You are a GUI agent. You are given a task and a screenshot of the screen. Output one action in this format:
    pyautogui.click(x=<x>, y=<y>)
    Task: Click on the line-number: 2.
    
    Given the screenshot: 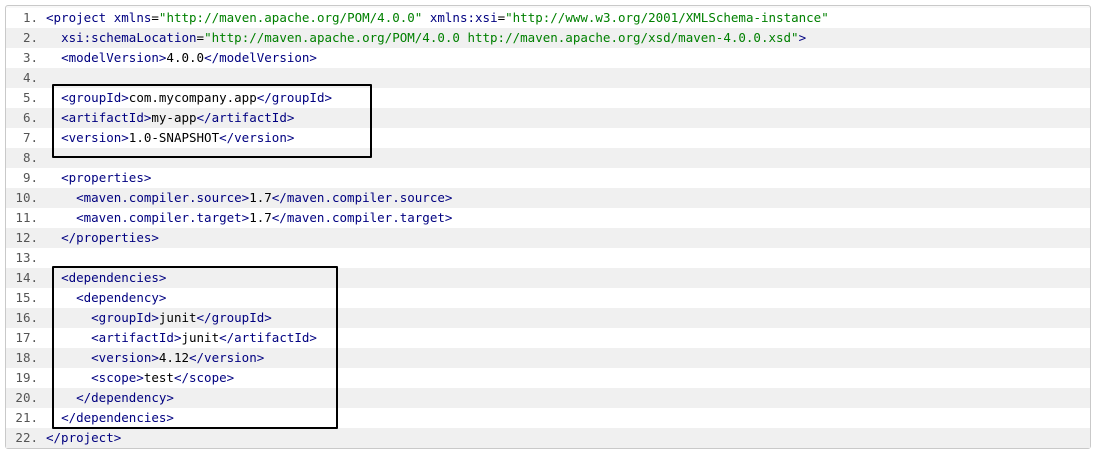 What is the action you would take?
    pyautogui.click(x=30, y=37)
    